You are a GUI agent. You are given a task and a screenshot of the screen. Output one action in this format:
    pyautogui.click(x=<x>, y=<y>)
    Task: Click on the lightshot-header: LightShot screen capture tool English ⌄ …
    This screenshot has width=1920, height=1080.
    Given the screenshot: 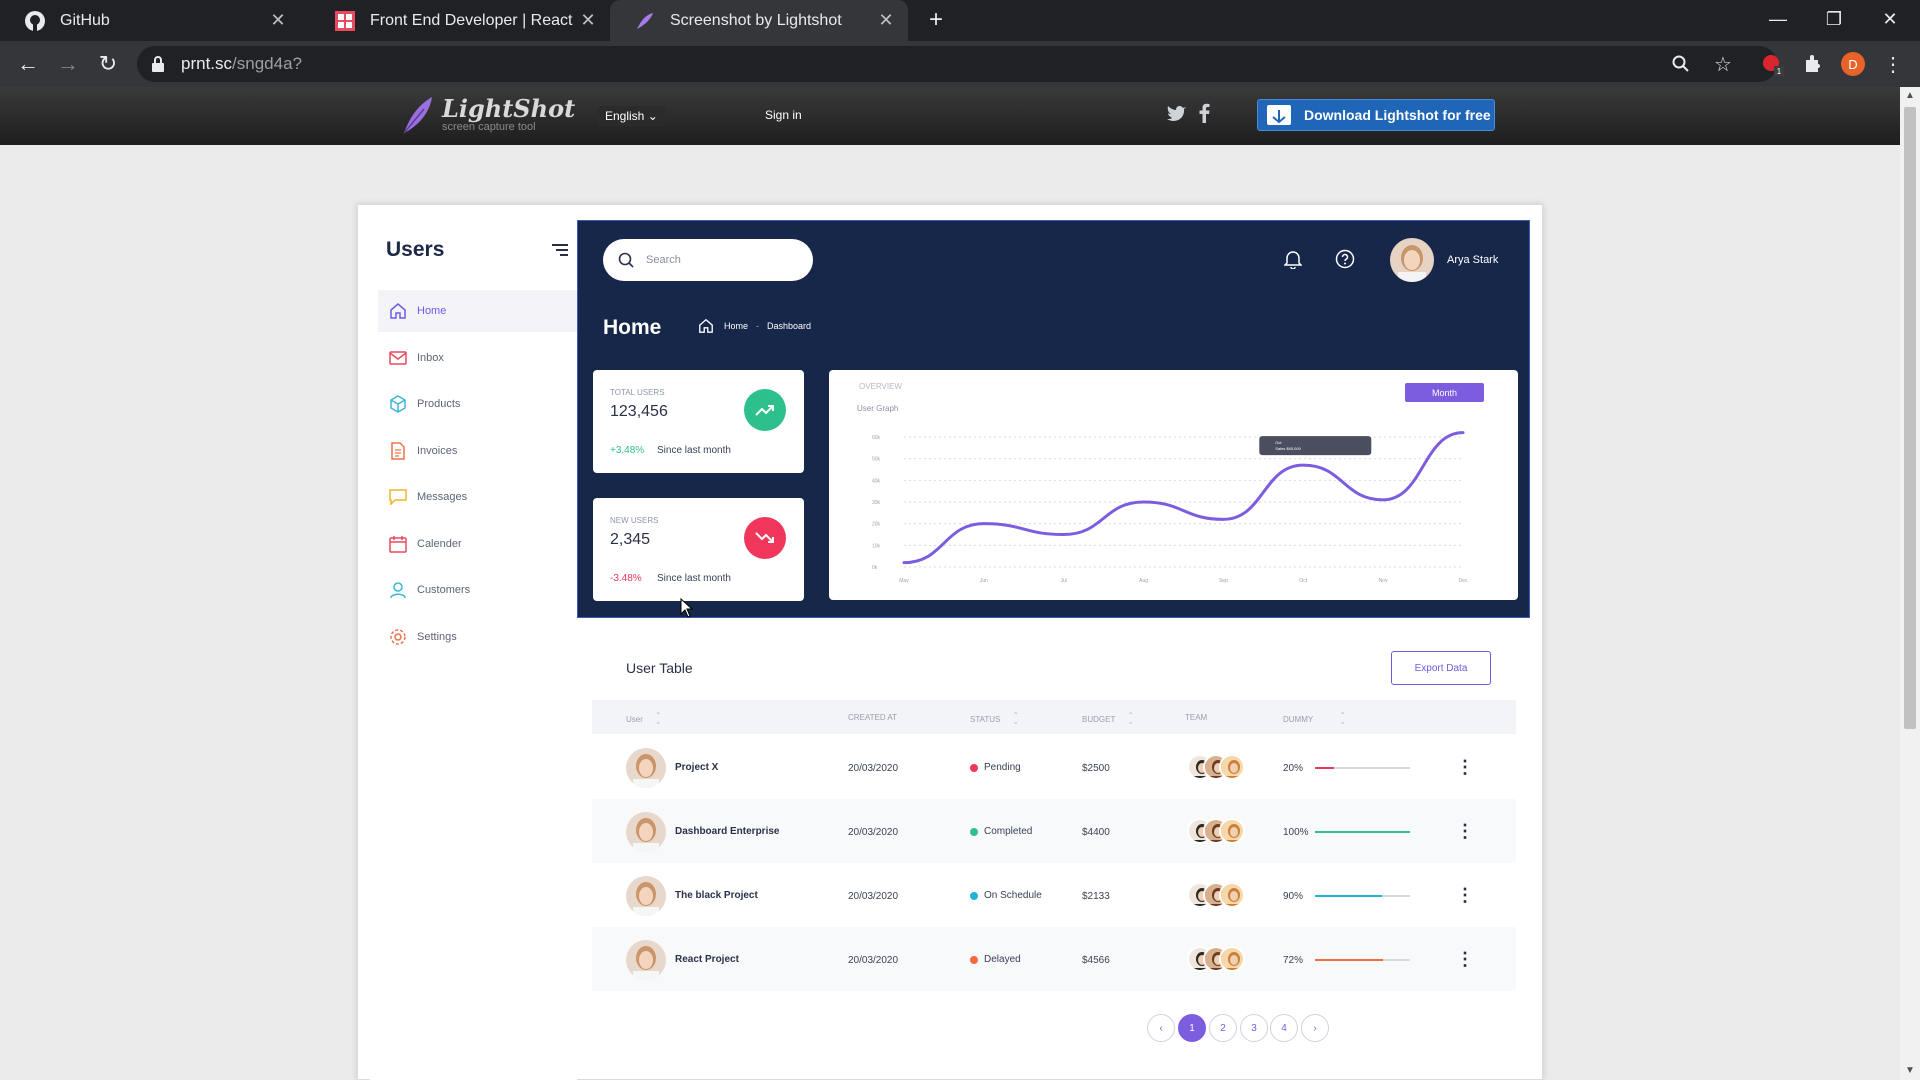 What is the action you would take?
    pyautogui.click(x=950, y=116)
    